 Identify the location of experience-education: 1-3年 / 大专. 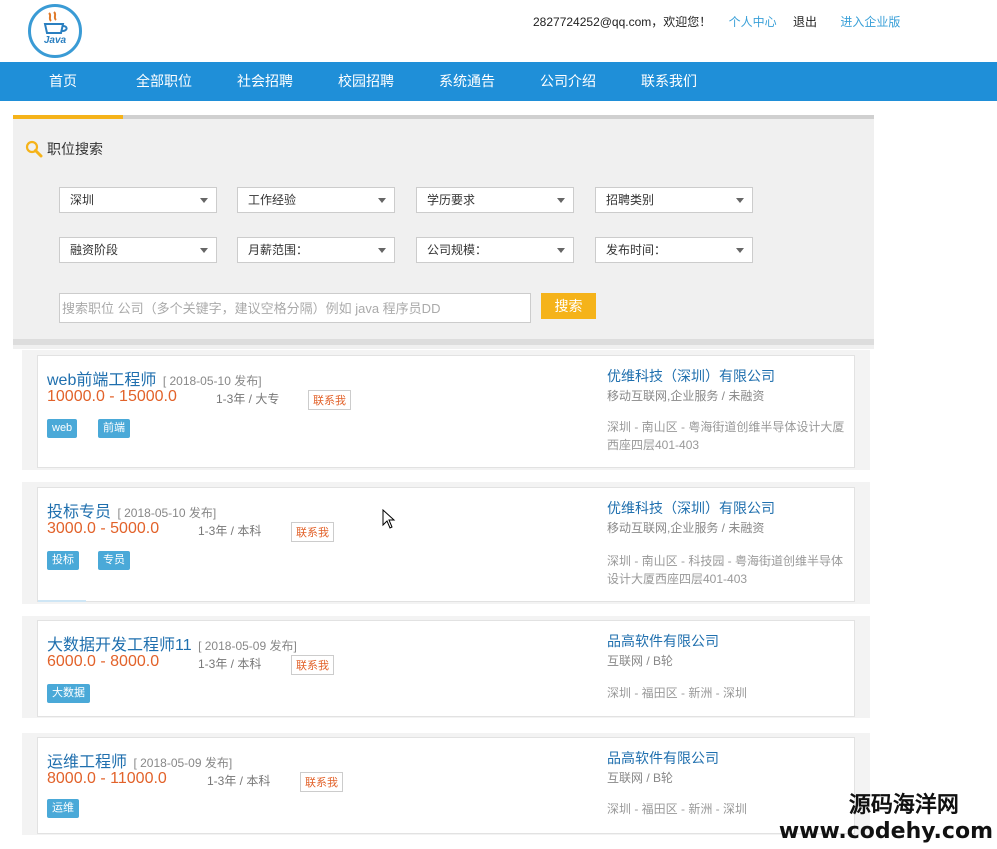
(248, 399).